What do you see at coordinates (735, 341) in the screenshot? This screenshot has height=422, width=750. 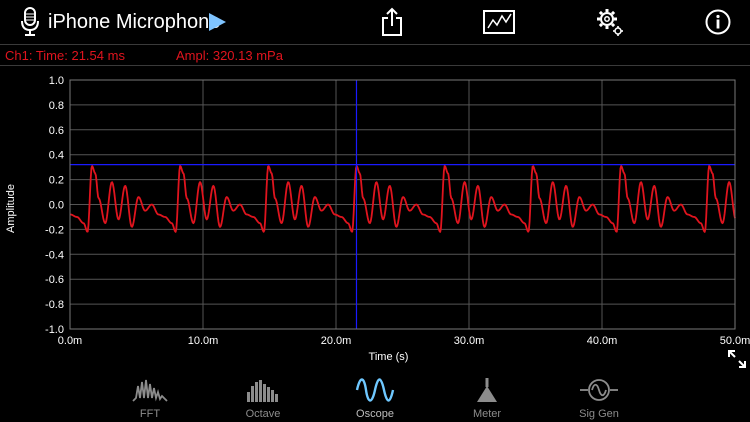 I see `x-tick-label: 50.0m` at bounding box center [735, 341].